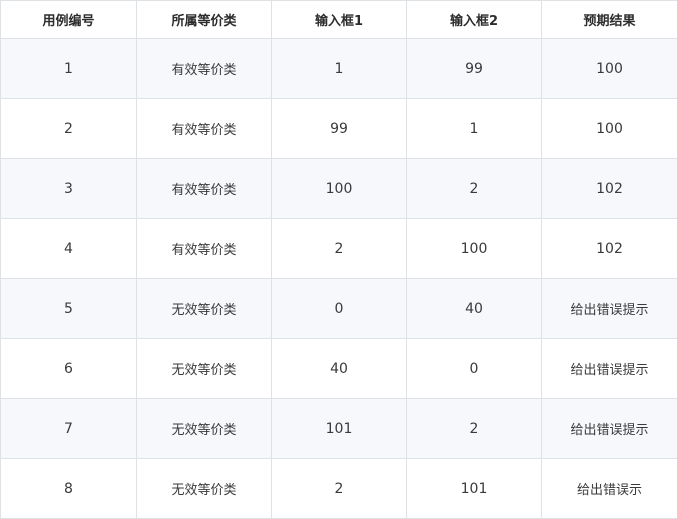 The width and height of the screenshot is (677, 519). What do you see at coordinates (69, 129) in the screenshot?
I see `cell-case-id: 2` at bounding box center [69, 129].